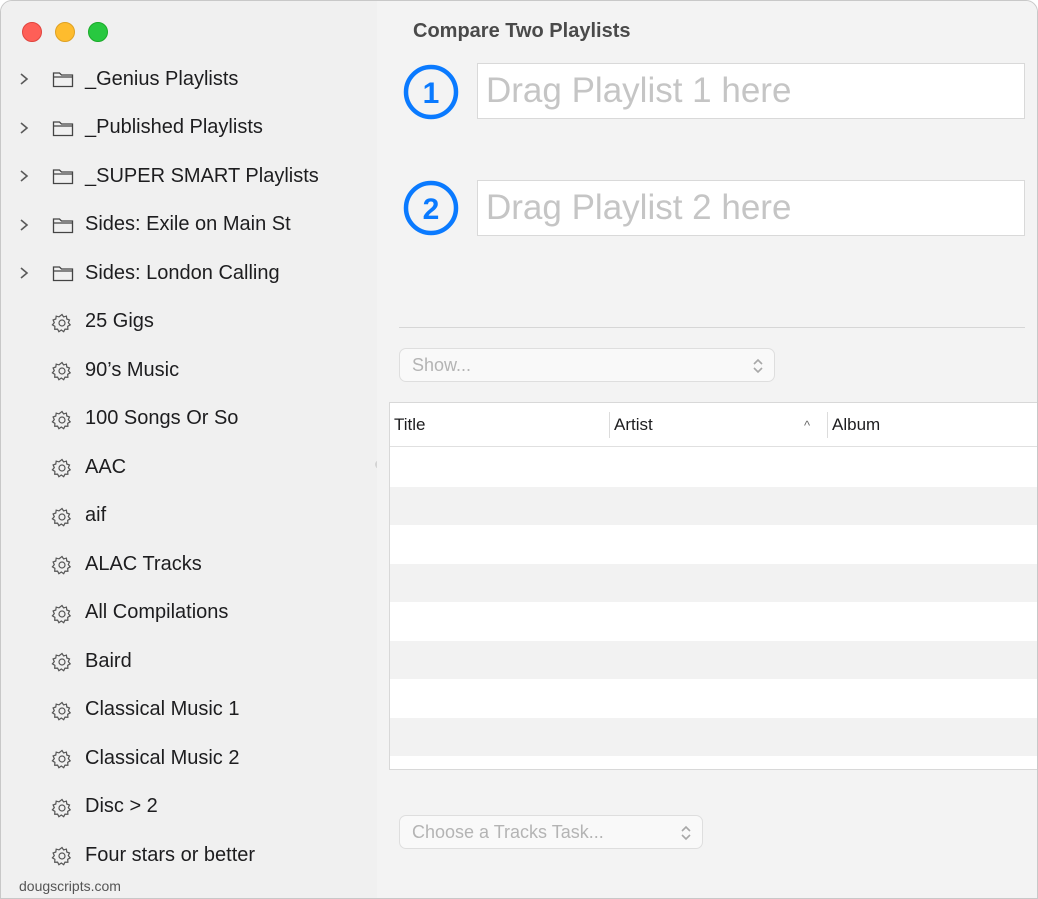 Image resolution: width=1038 pixels, height=899 pixels. Describe the element at coordinates (162, 418) in the screenshot. I see `sidebar-item-label: 100 Songs Or So` at that location.